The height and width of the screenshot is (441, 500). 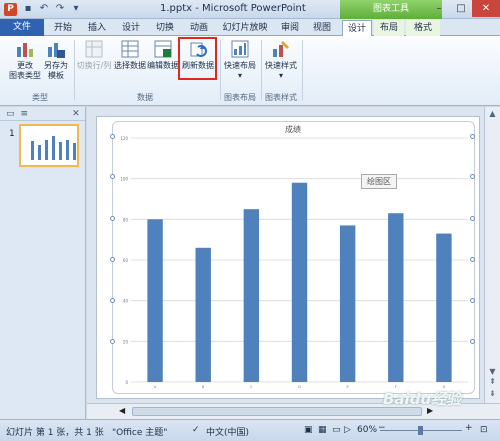 I want to click on tab-home: 开始, so click(x=63, y=28).